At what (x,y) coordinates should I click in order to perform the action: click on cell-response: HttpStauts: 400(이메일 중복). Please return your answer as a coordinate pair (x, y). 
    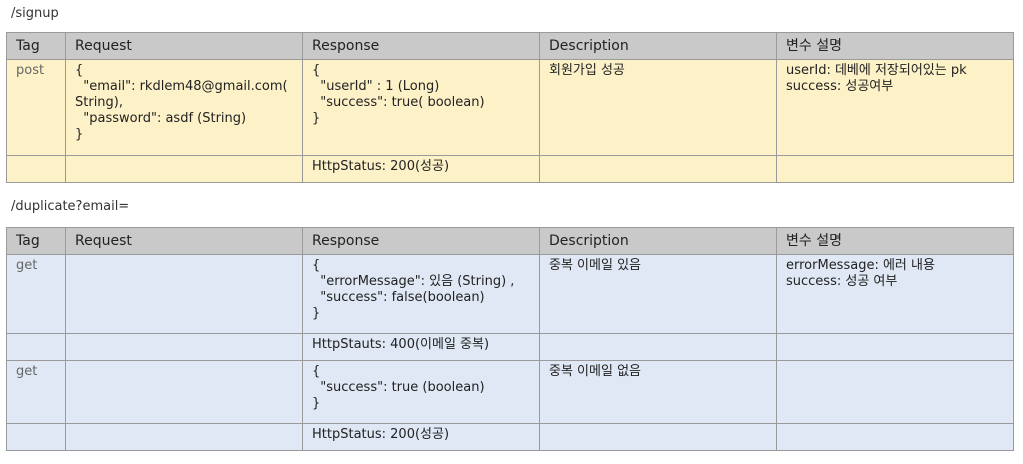
    Looking at the image, I should click on (421, 347).